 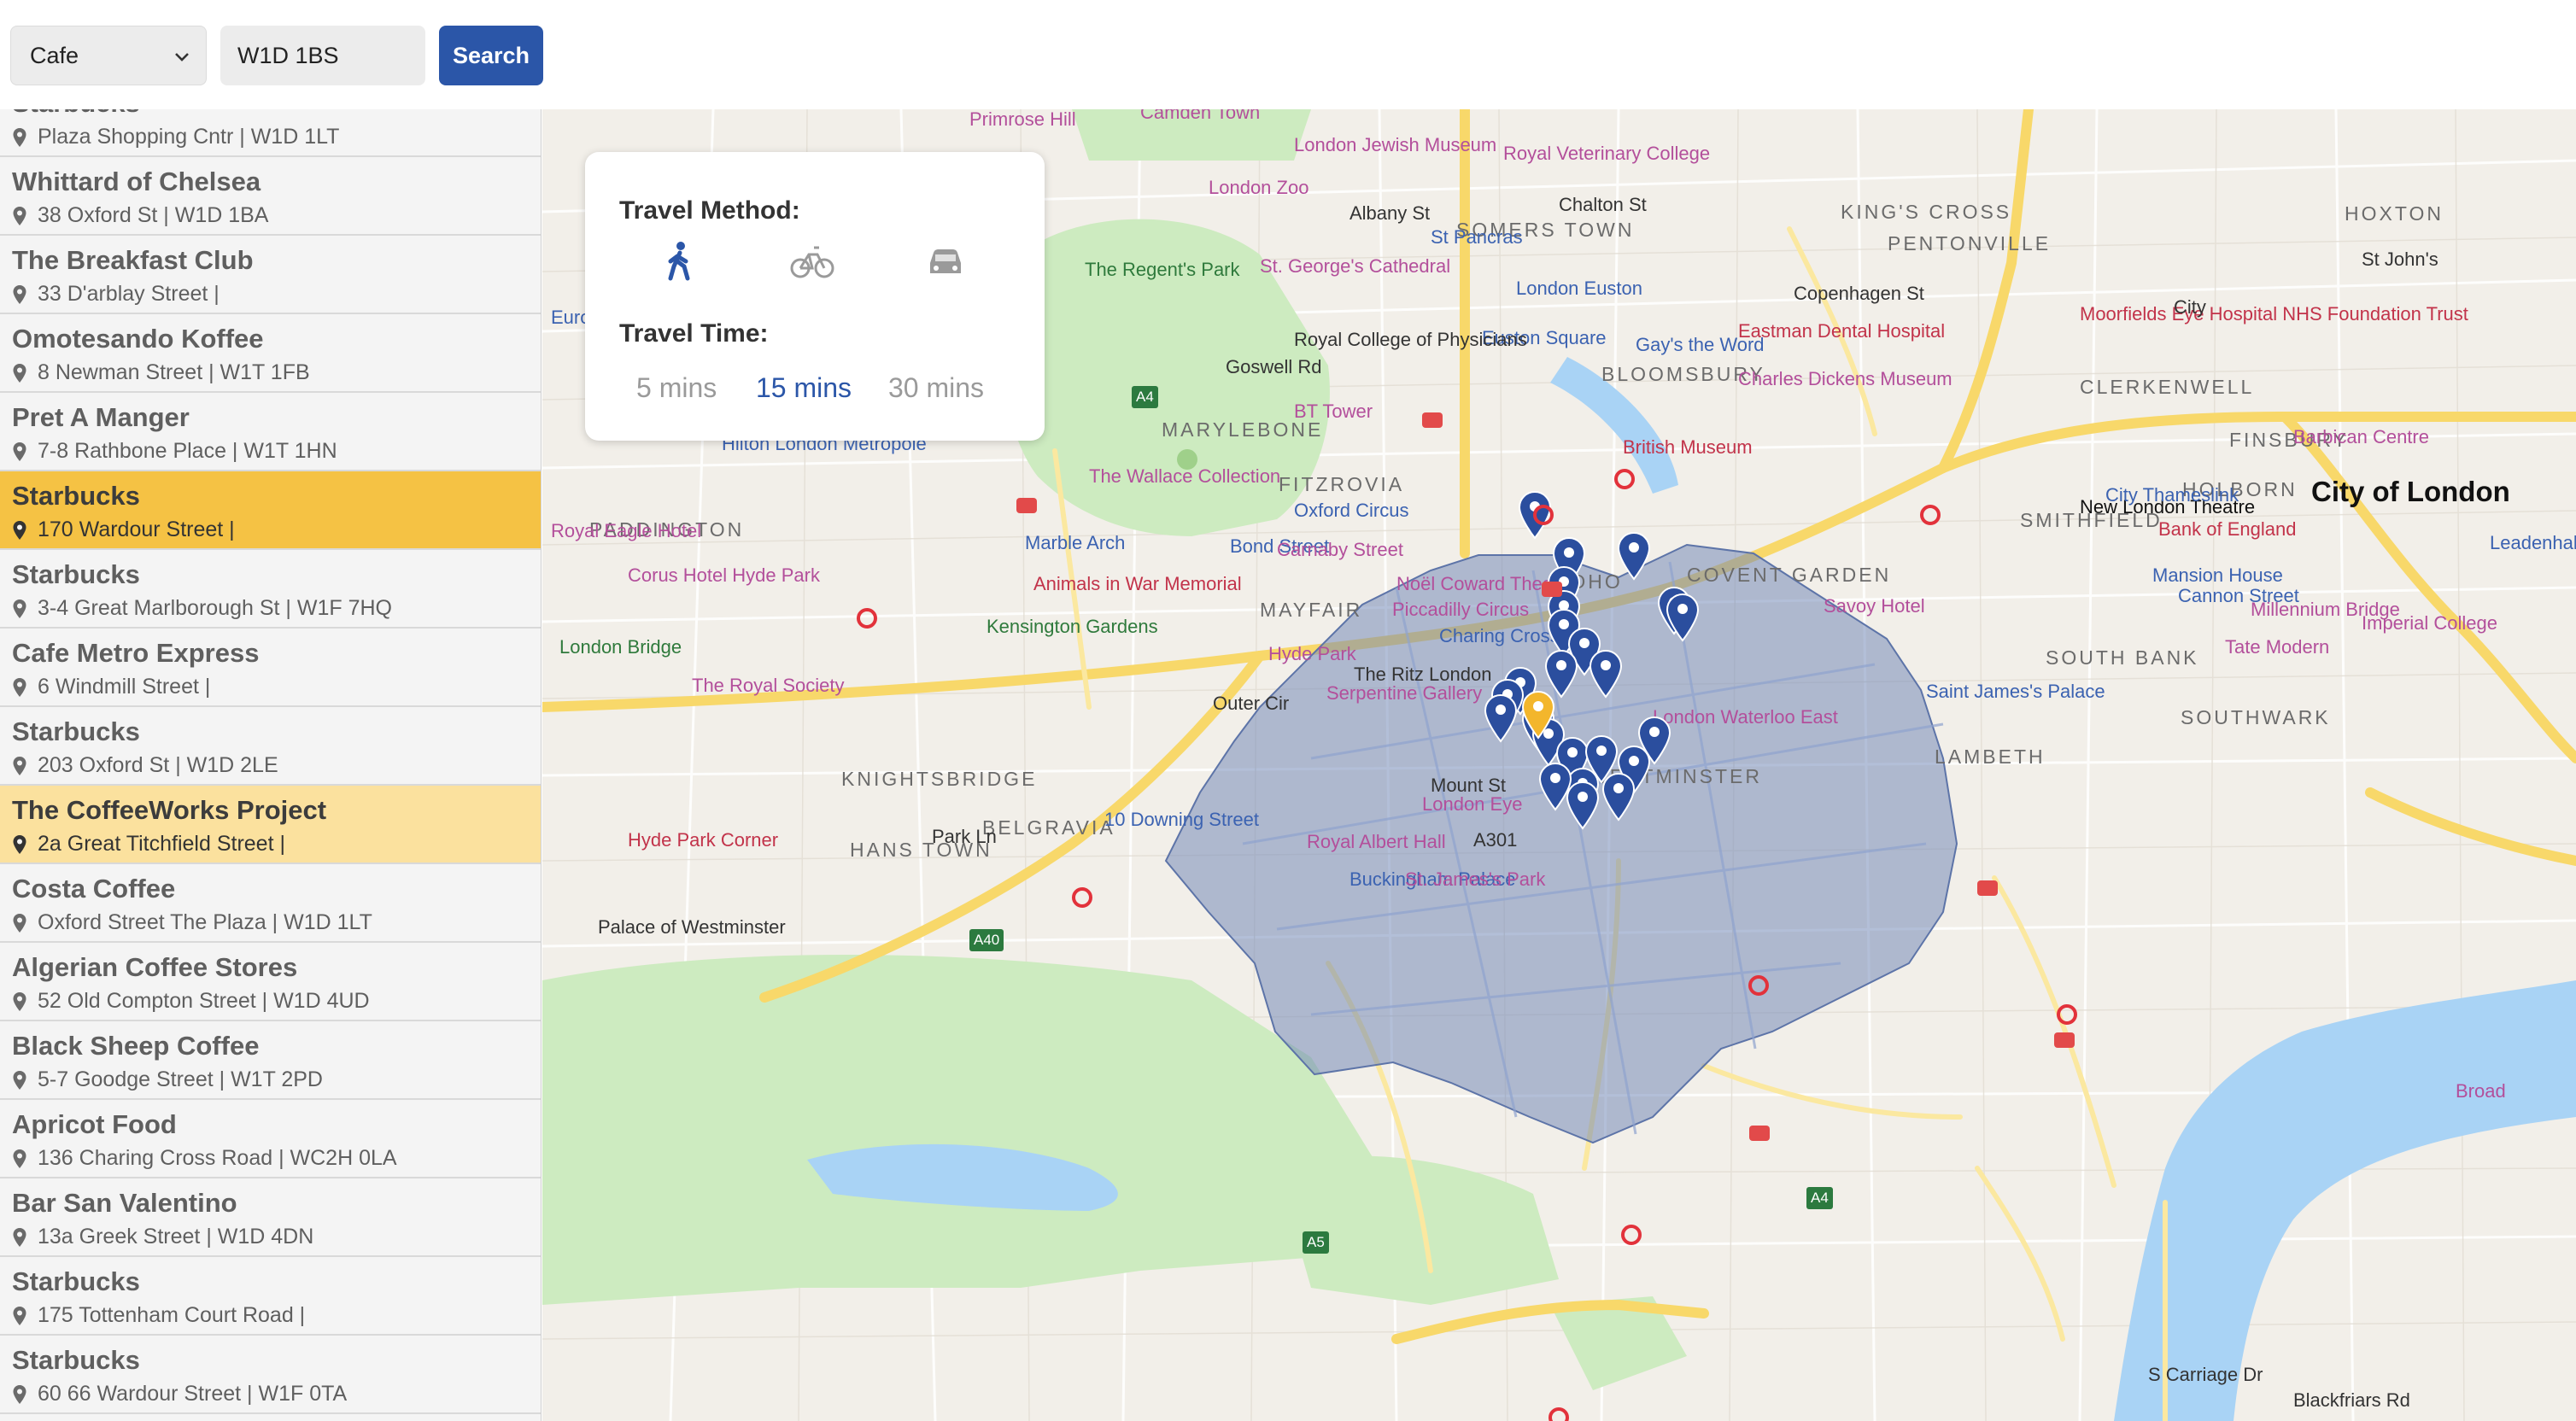 What do you see at coordinates (2064, 1040) in the screenshot?
I see `rail-icon-cannon` at bounding box center [2064, 1040].